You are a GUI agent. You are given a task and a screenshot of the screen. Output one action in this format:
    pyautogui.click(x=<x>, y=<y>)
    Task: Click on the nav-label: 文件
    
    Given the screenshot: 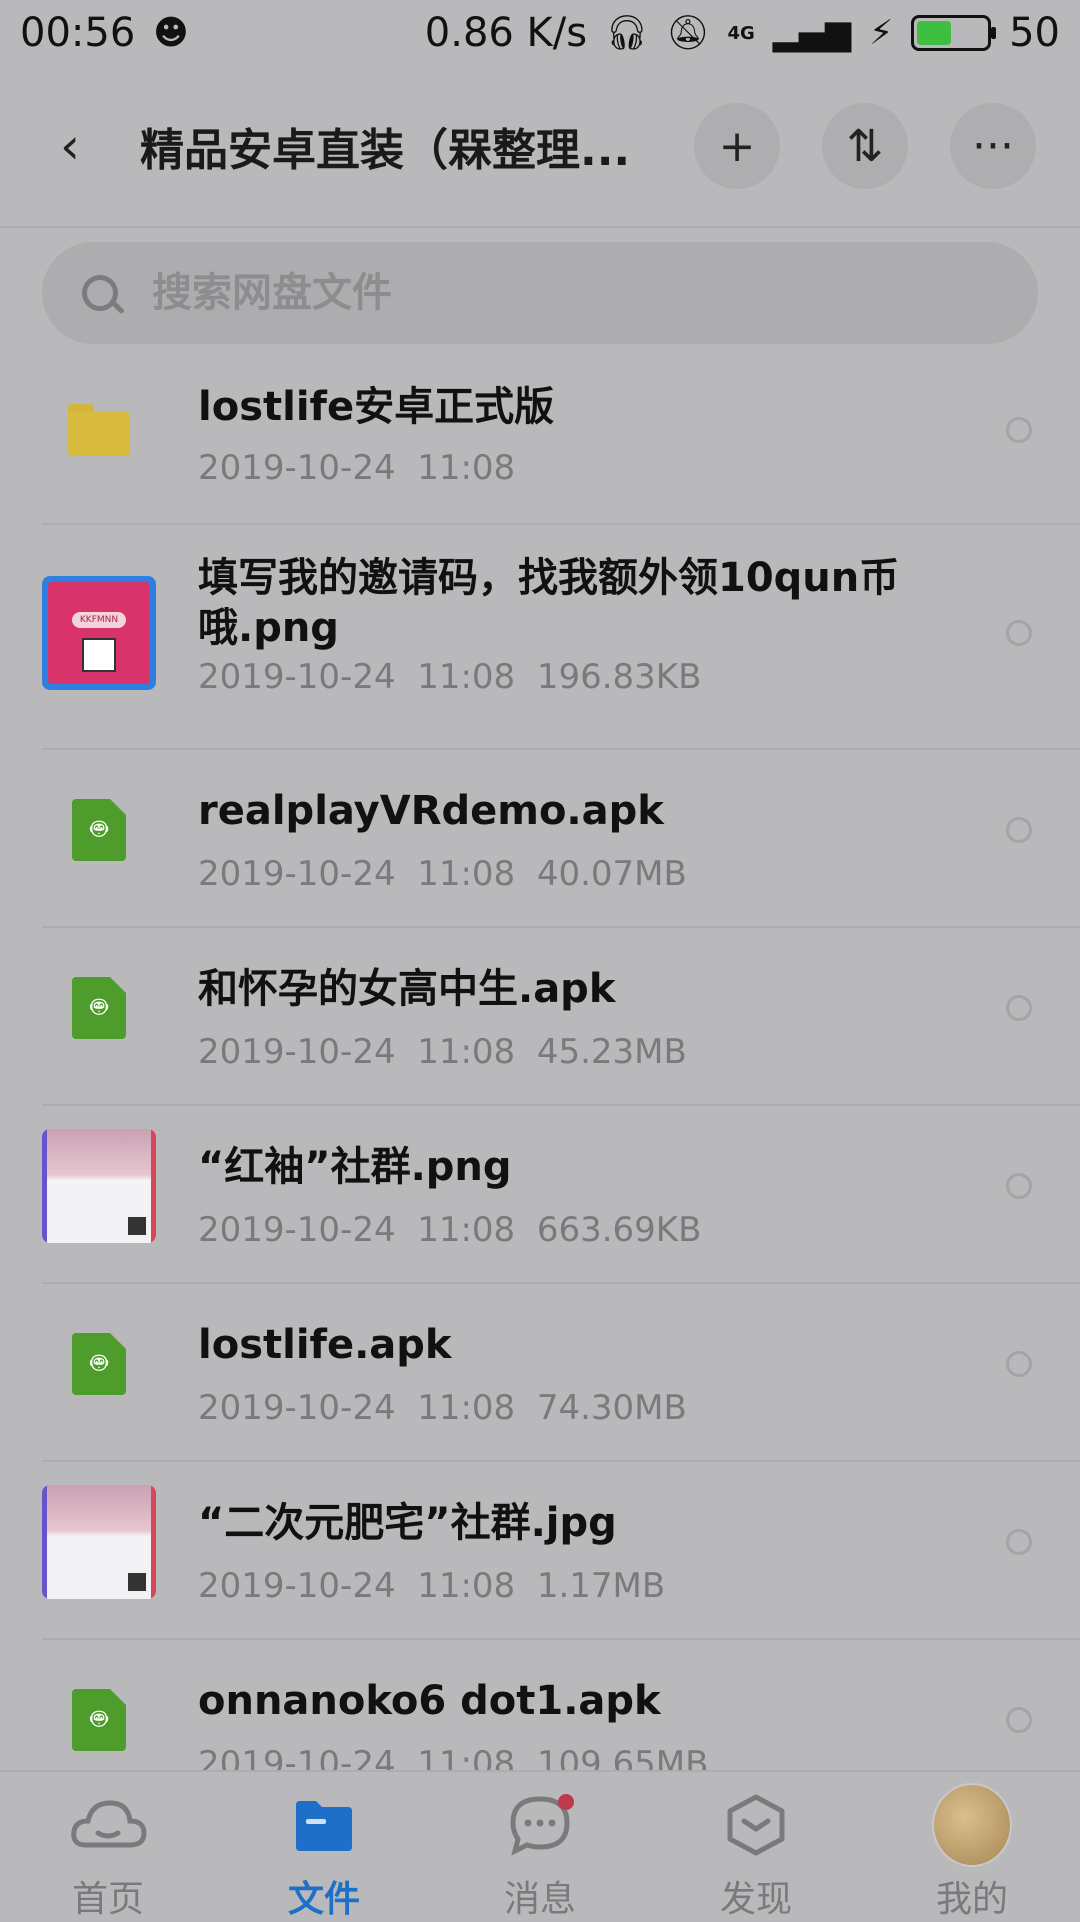 What is the action you would take?
    pyautogui.click(x=323, y=1899)
    